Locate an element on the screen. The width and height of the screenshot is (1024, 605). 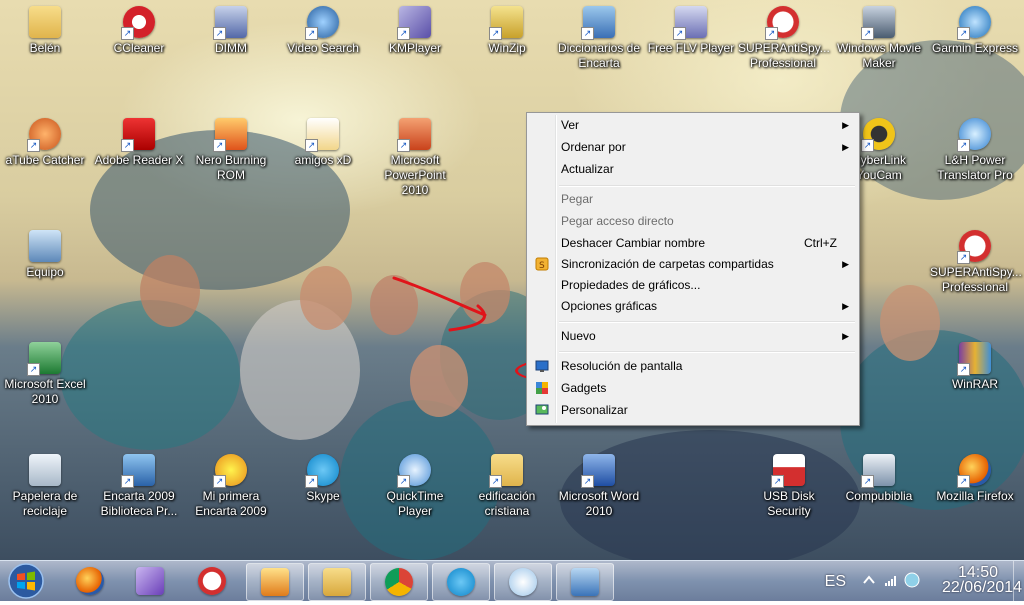
folder-icon: ↗ is located at coordinates (506, 471).